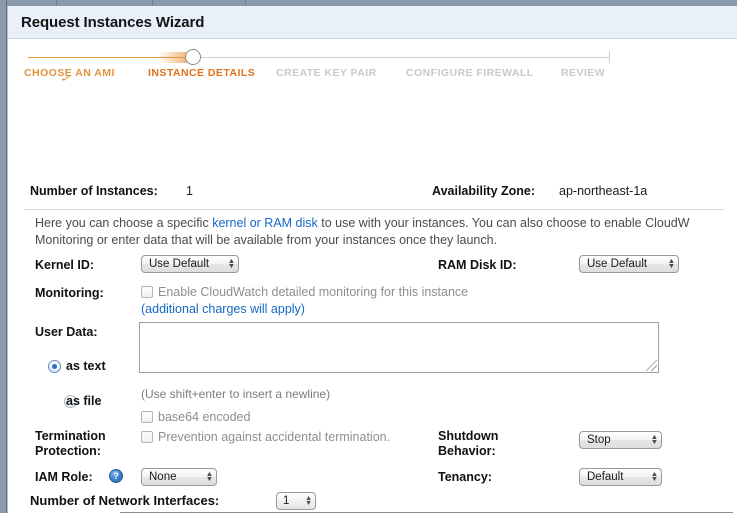 The width and height of the screenshot is (737, 513). I want to click on kernel-id-select: Use Default ▲ ▼, so click(190, 264).